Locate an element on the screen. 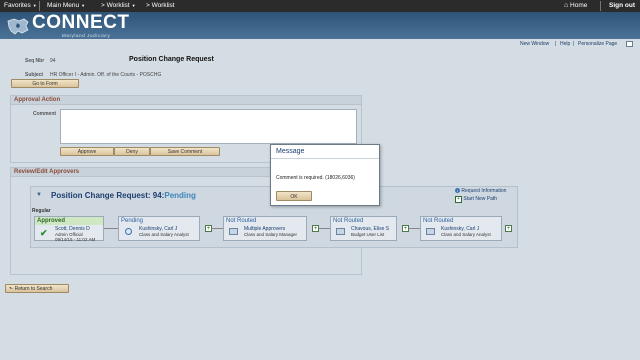  personalize-page-link: Personalize Page is located at coordinates (597, 44).